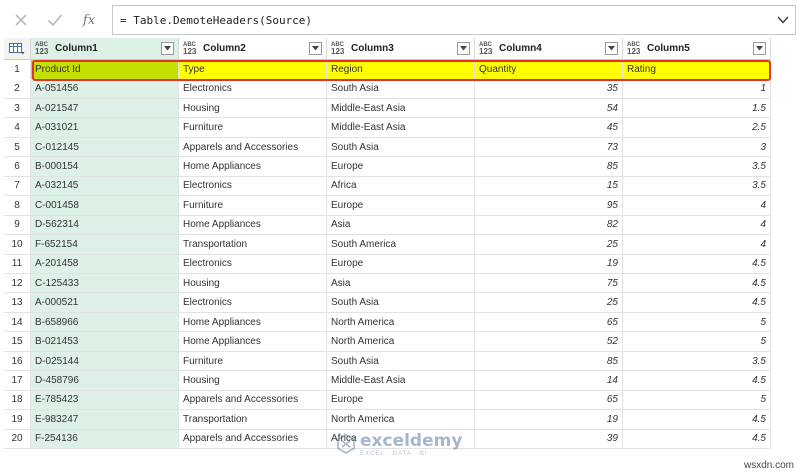 The image size is (800, 474). Describe the element at coordinates (17, 283) in the screenshot. I see `row-number: 12` at that location.